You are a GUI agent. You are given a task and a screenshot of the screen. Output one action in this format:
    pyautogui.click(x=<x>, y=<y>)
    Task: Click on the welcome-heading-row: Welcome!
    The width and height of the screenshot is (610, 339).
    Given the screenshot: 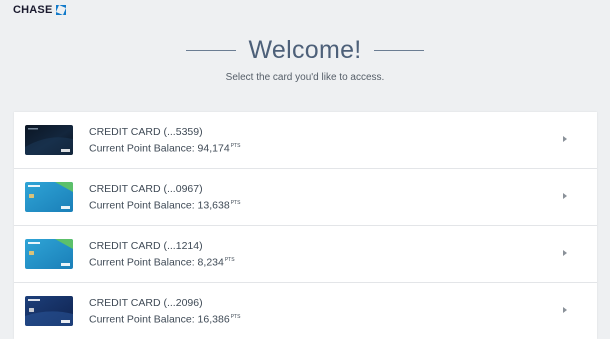 What is the action you would take?
    pyautogui.click(x=305, y=50)
    